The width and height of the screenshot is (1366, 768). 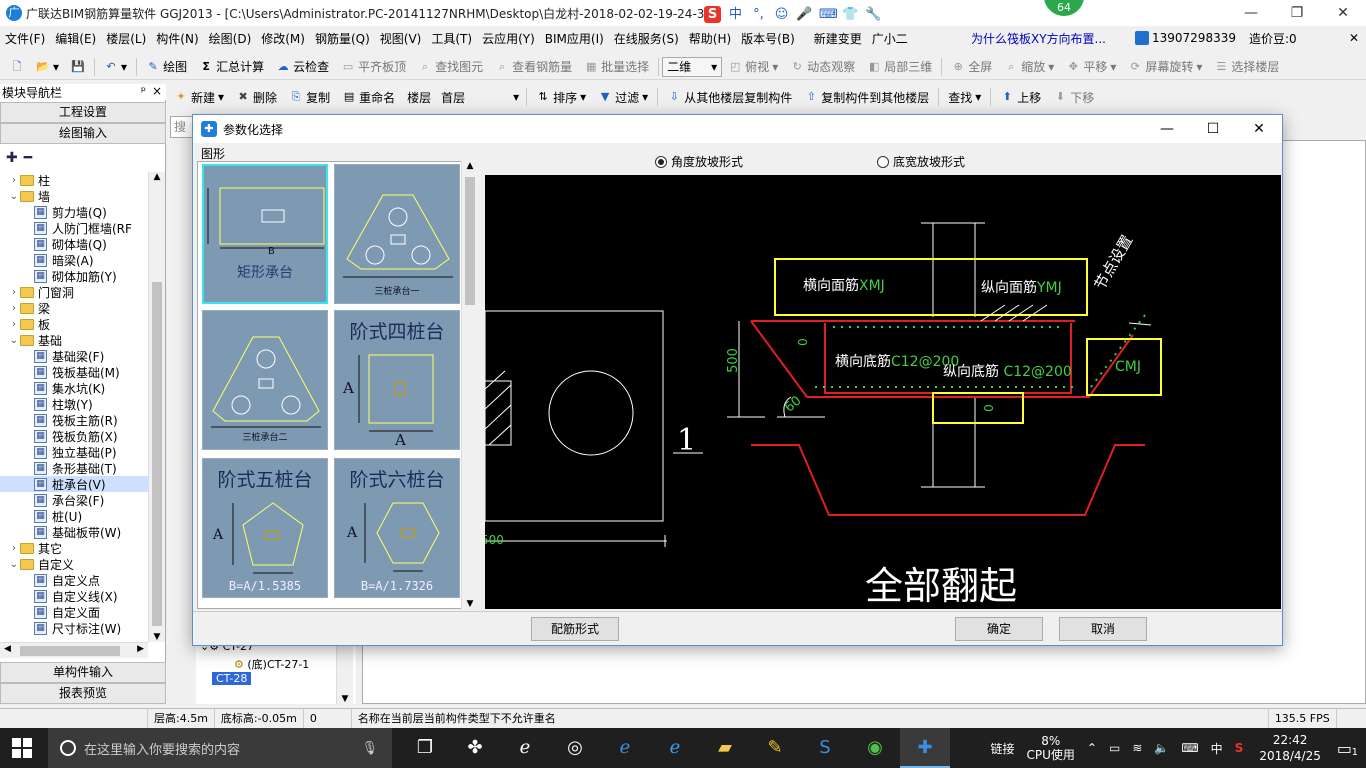 What do you see at coordinates (1297, 13) in the screenshot?
I see `restore-button: ❐` at bounding box center [1297, 13].